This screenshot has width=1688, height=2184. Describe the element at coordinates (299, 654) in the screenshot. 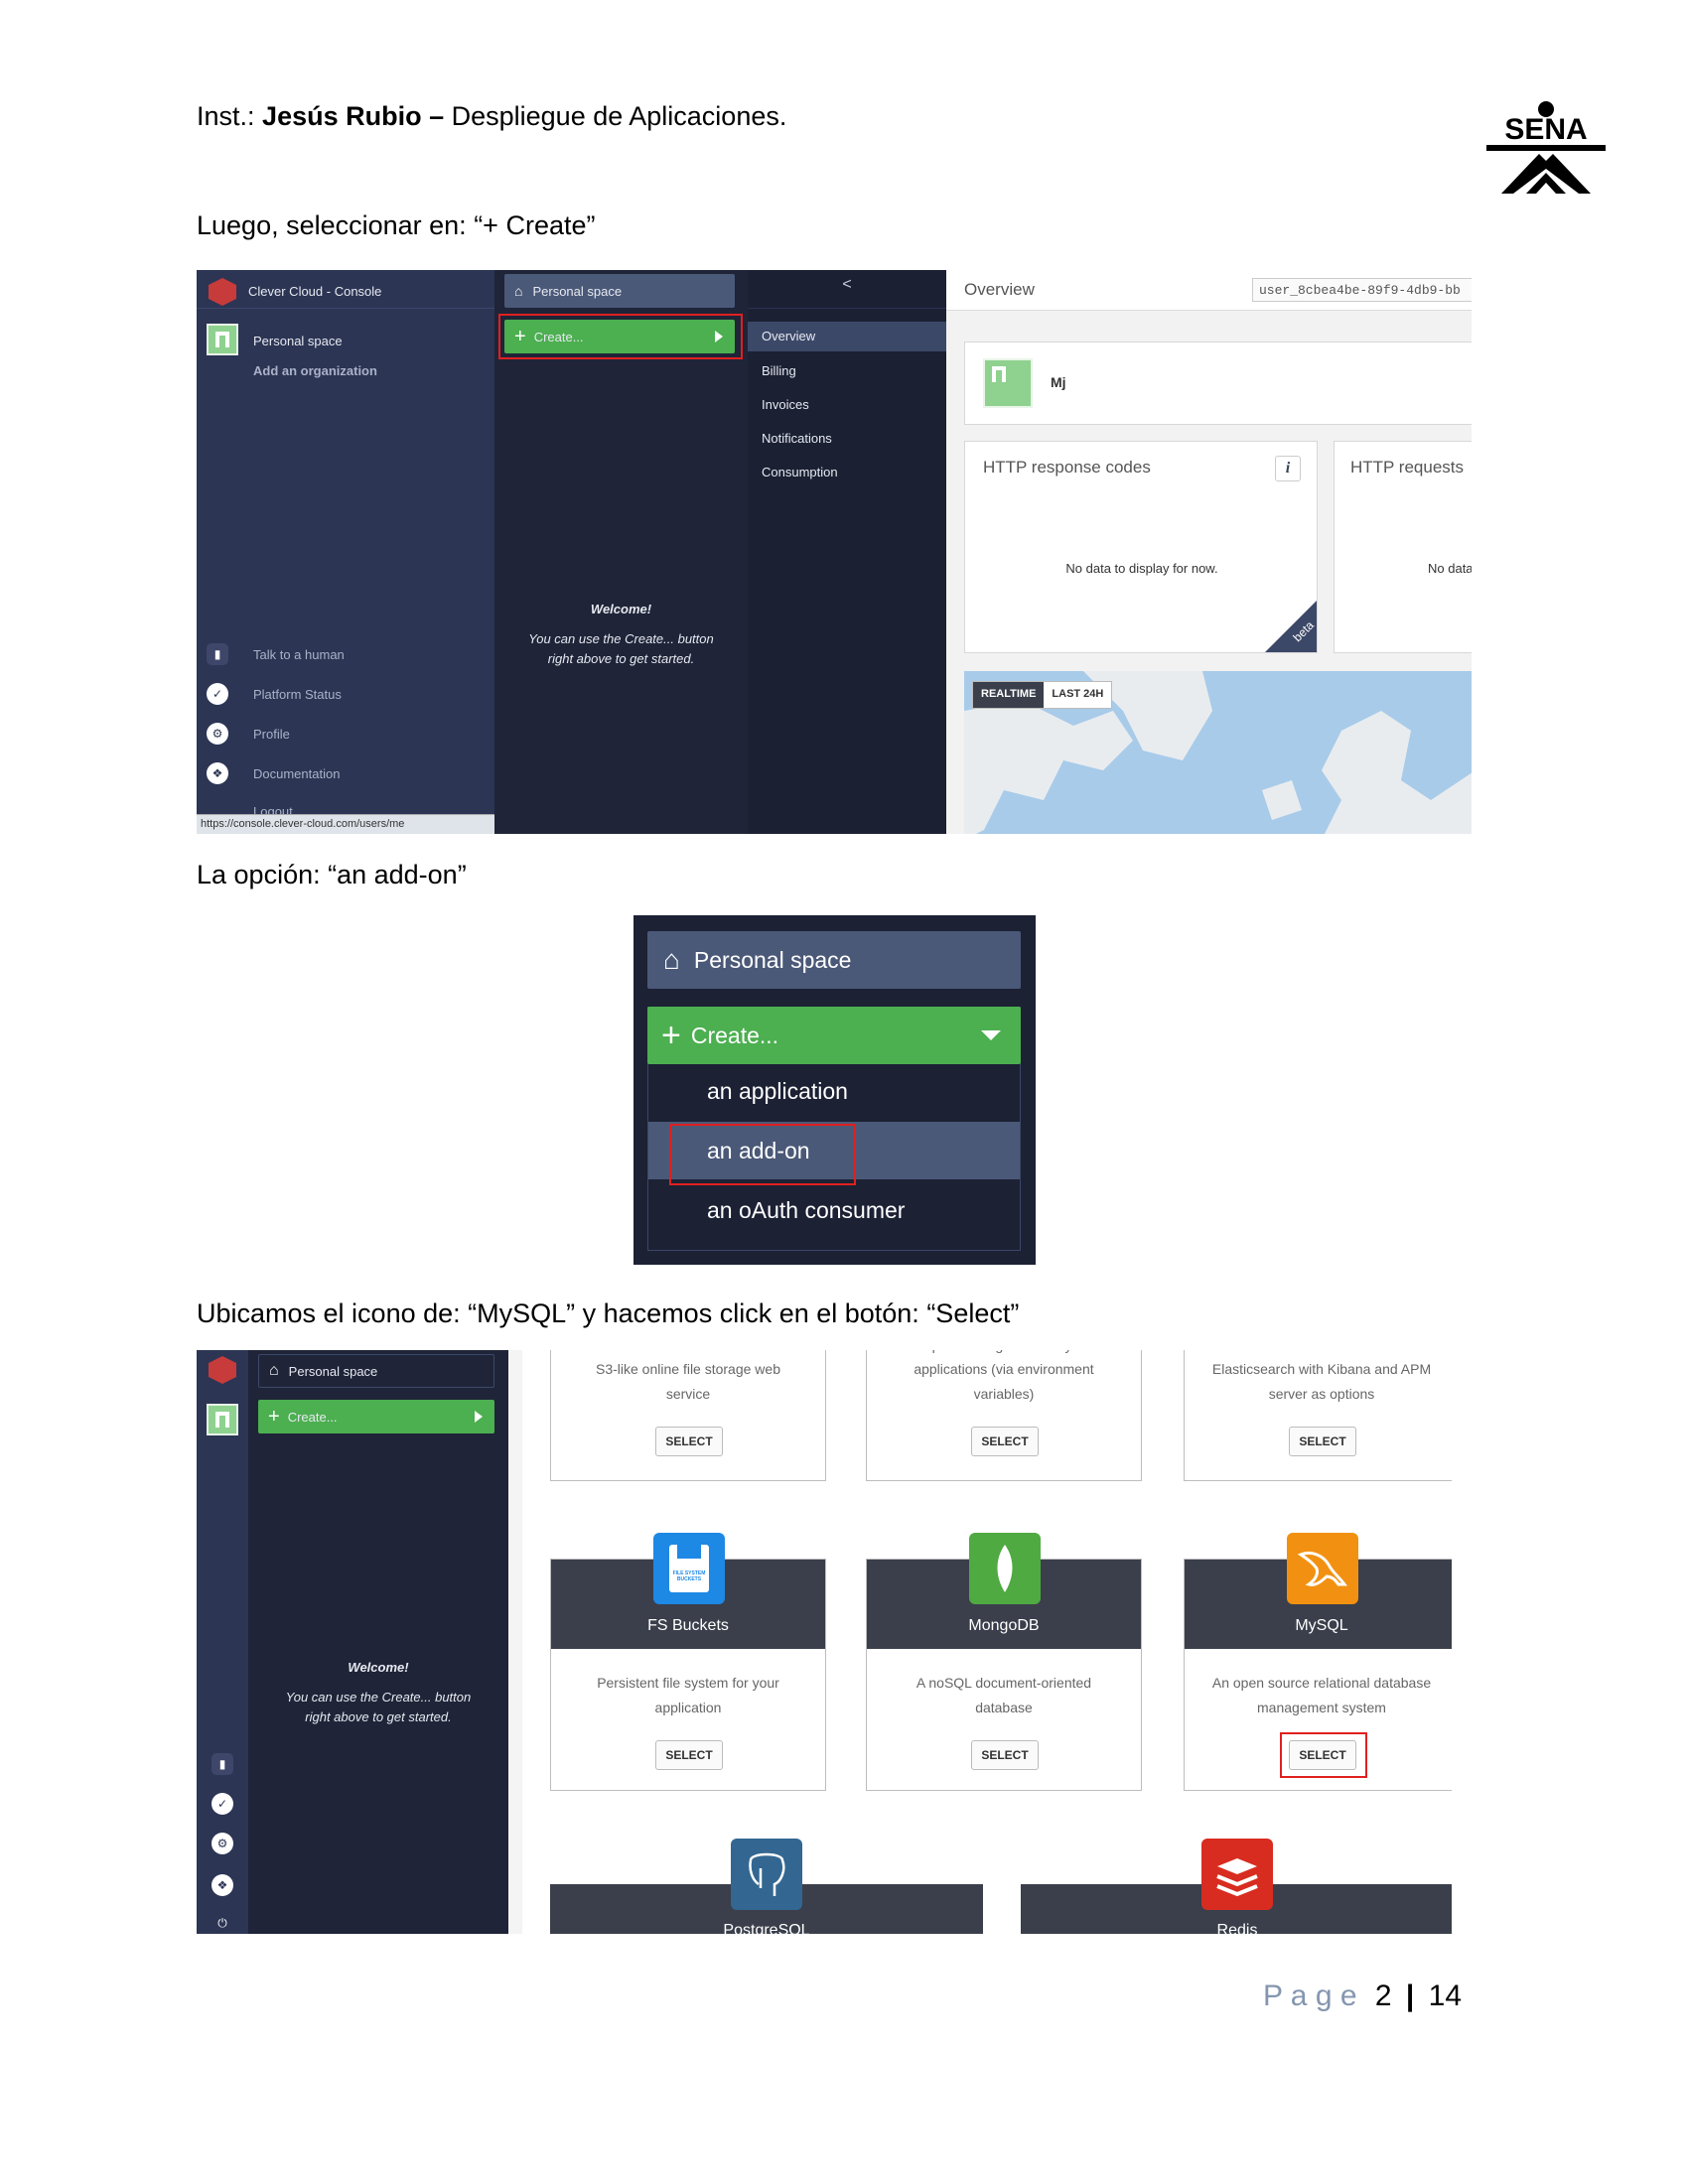

I see `sidebar-talk-to-human: Talk to a human` at that location.